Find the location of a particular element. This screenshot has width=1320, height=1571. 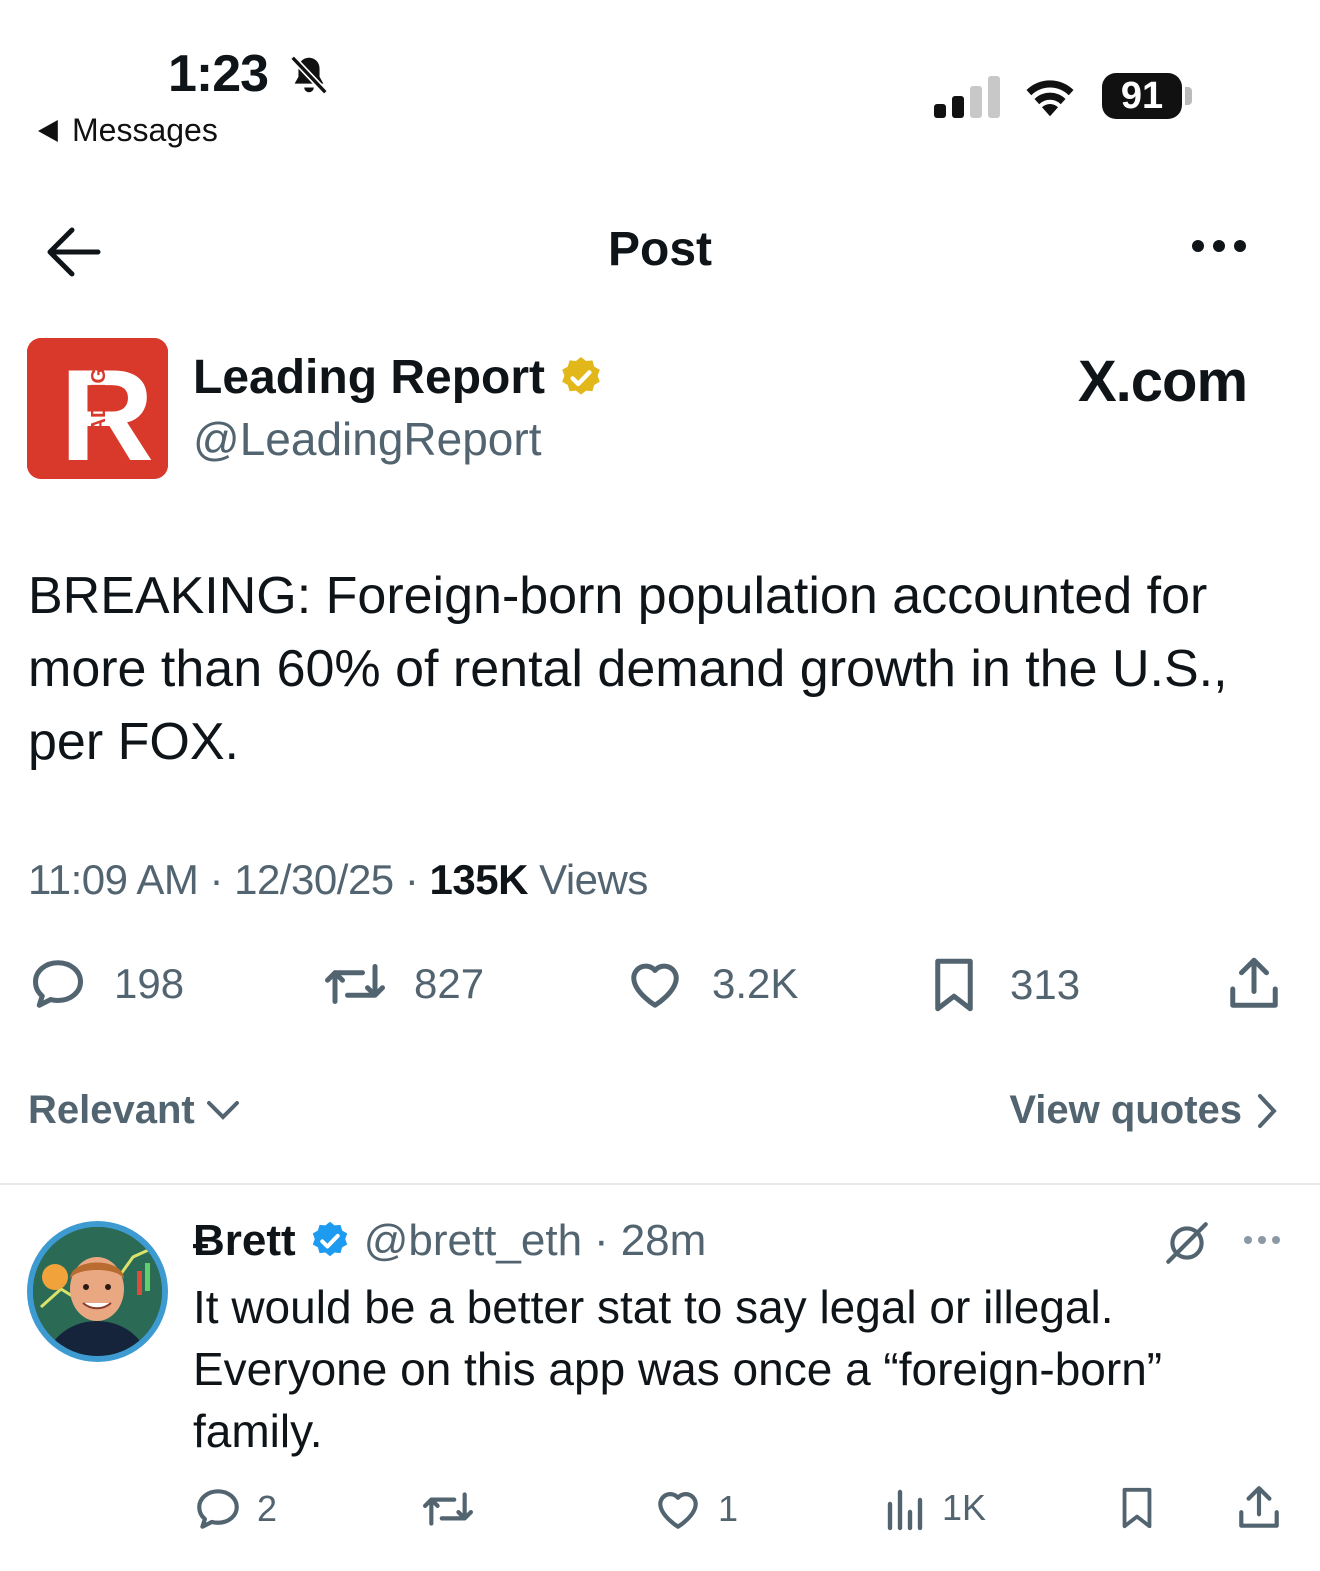

bookmark-count: 313 is located at coordinates (1045, 984).